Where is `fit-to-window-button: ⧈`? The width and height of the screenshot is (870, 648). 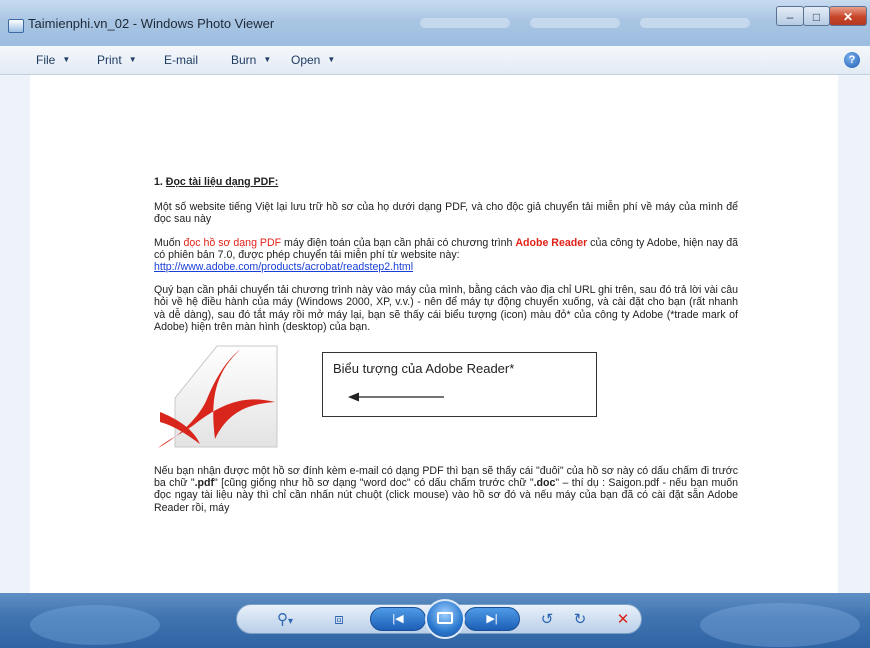
fit-to-window-button: ⧈ is located at coordinates (339, 620).